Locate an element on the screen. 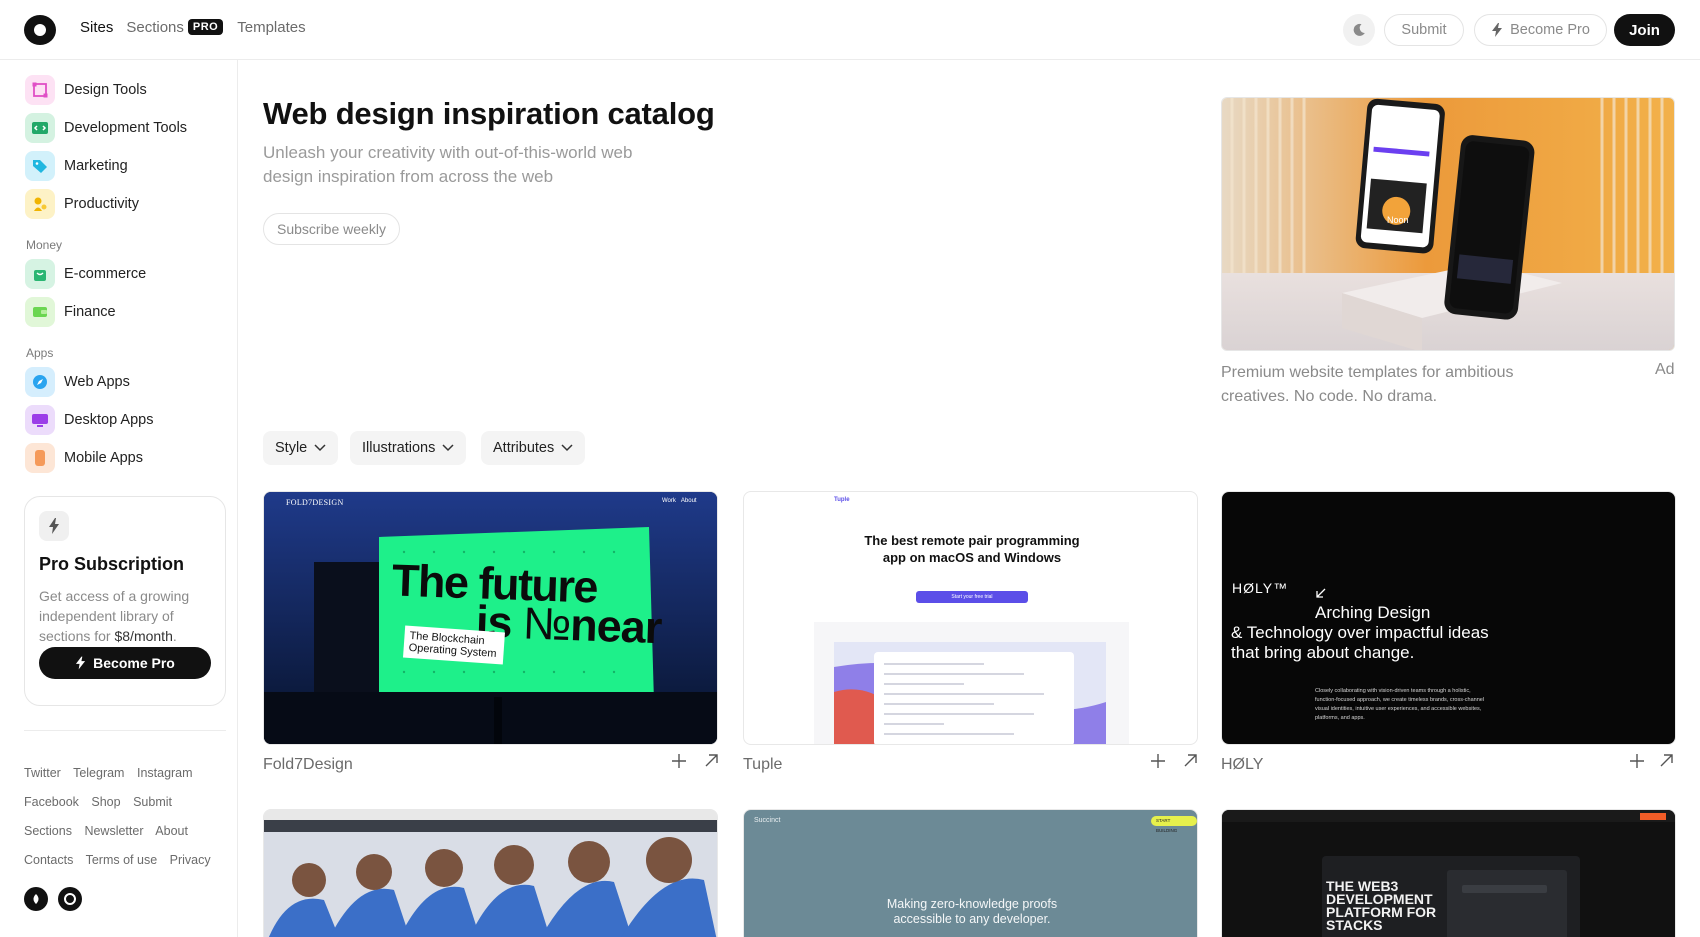  page-title: Web design inspiration catalog is located at coordinates (489, 113).